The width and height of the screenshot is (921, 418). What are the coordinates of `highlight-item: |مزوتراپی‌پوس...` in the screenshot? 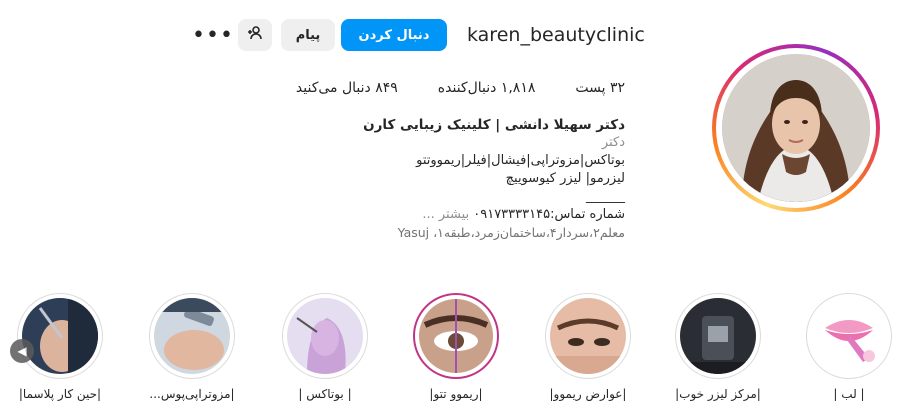 It's located at (192, 347).